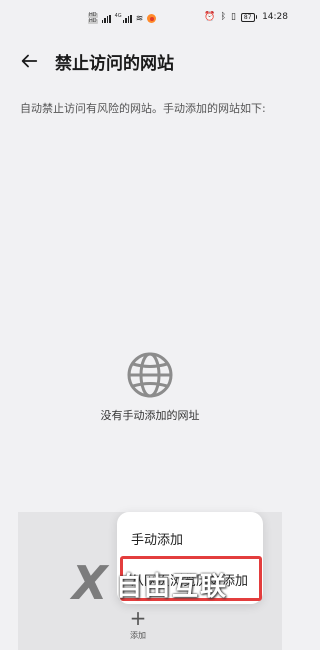  I want to click on empty-message: 没有手动添加的网址, so click(150, 415).